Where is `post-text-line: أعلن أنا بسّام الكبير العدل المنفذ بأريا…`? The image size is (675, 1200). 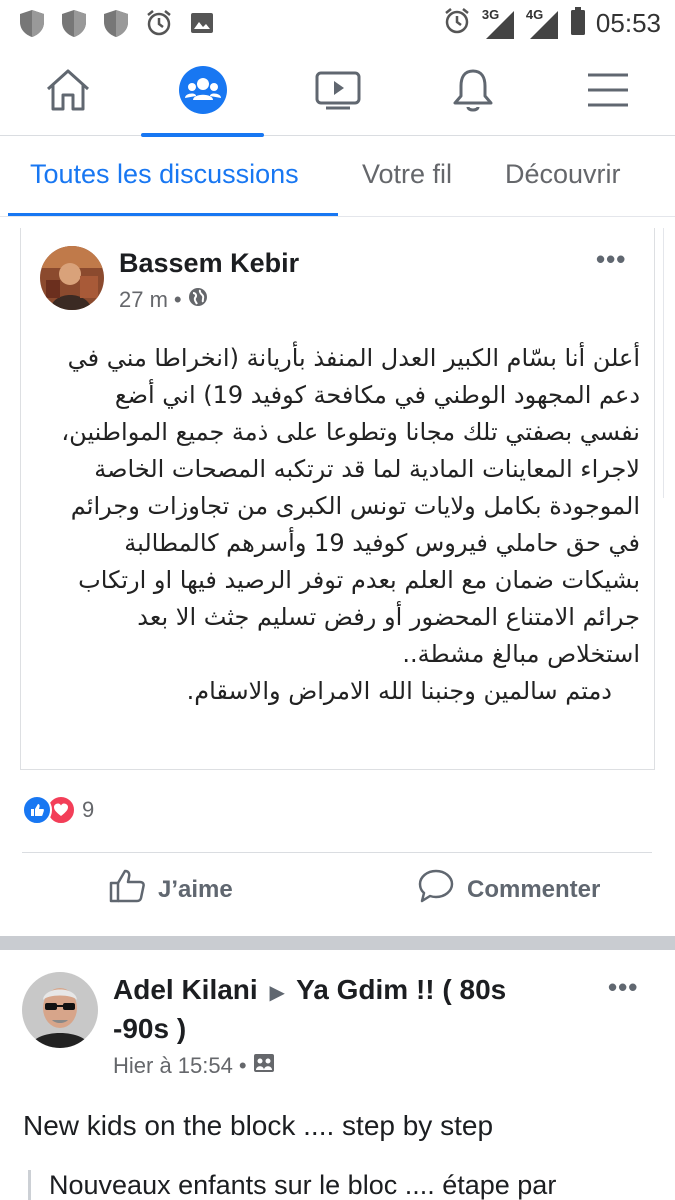 post-text-line: أعلن أنا بسّام الكبير العدل المنفذ بأريا… is located at coordinates (353, 358).